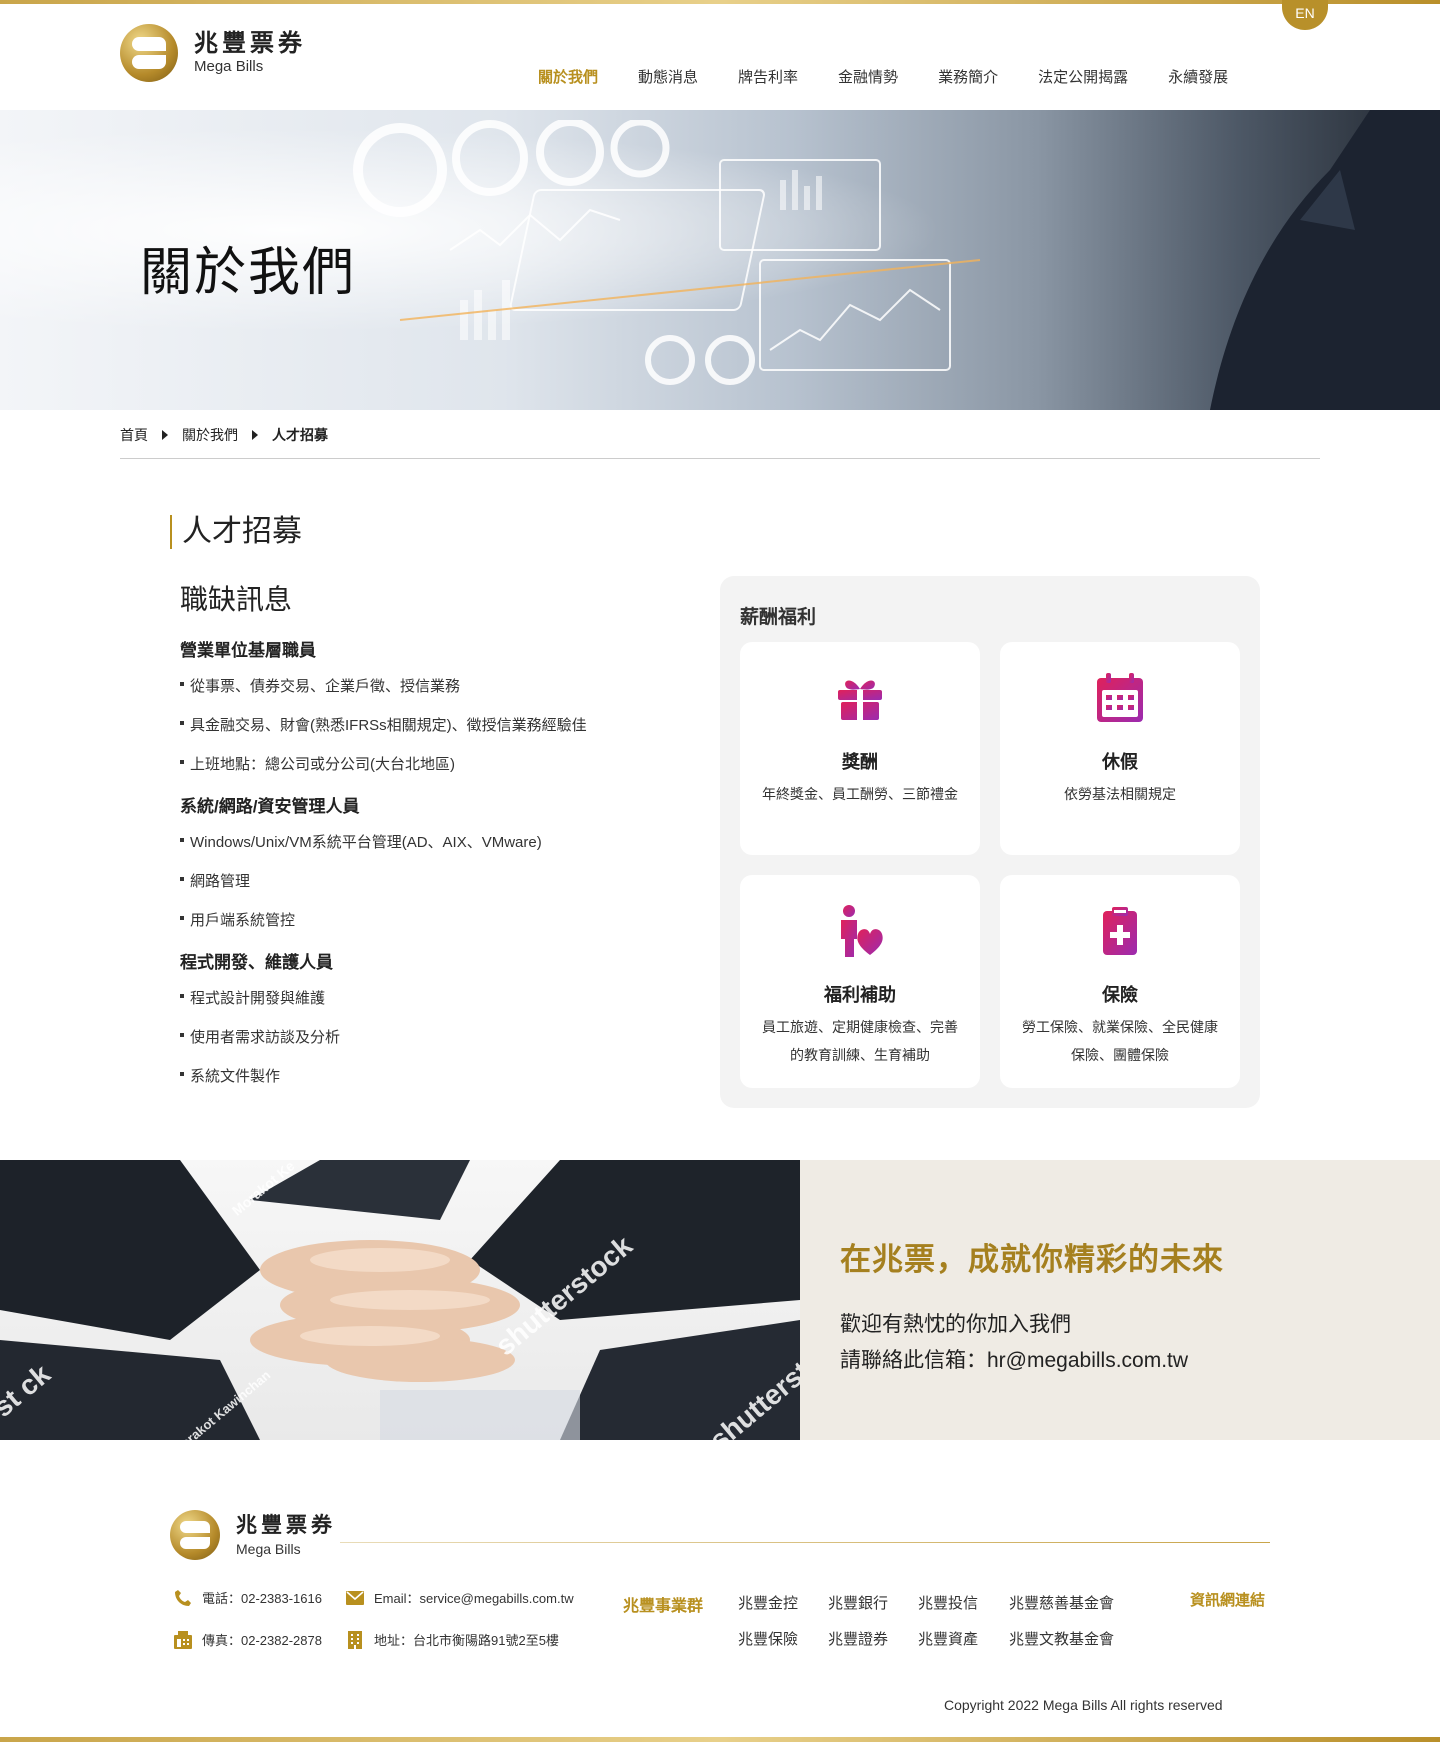 The height and width of the screenshot is (1742, 1440). What do you see at coordinates (1120, 931) in the screenshot?
I see `medical-clipboard-icon` at bounding box center [1120, 931].